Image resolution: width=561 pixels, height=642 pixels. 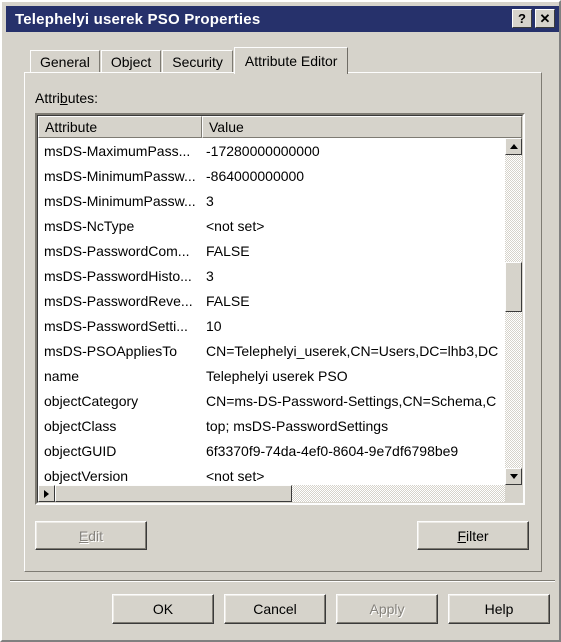 I want to click on hscroll-thumb, so click(x=173, y=493).